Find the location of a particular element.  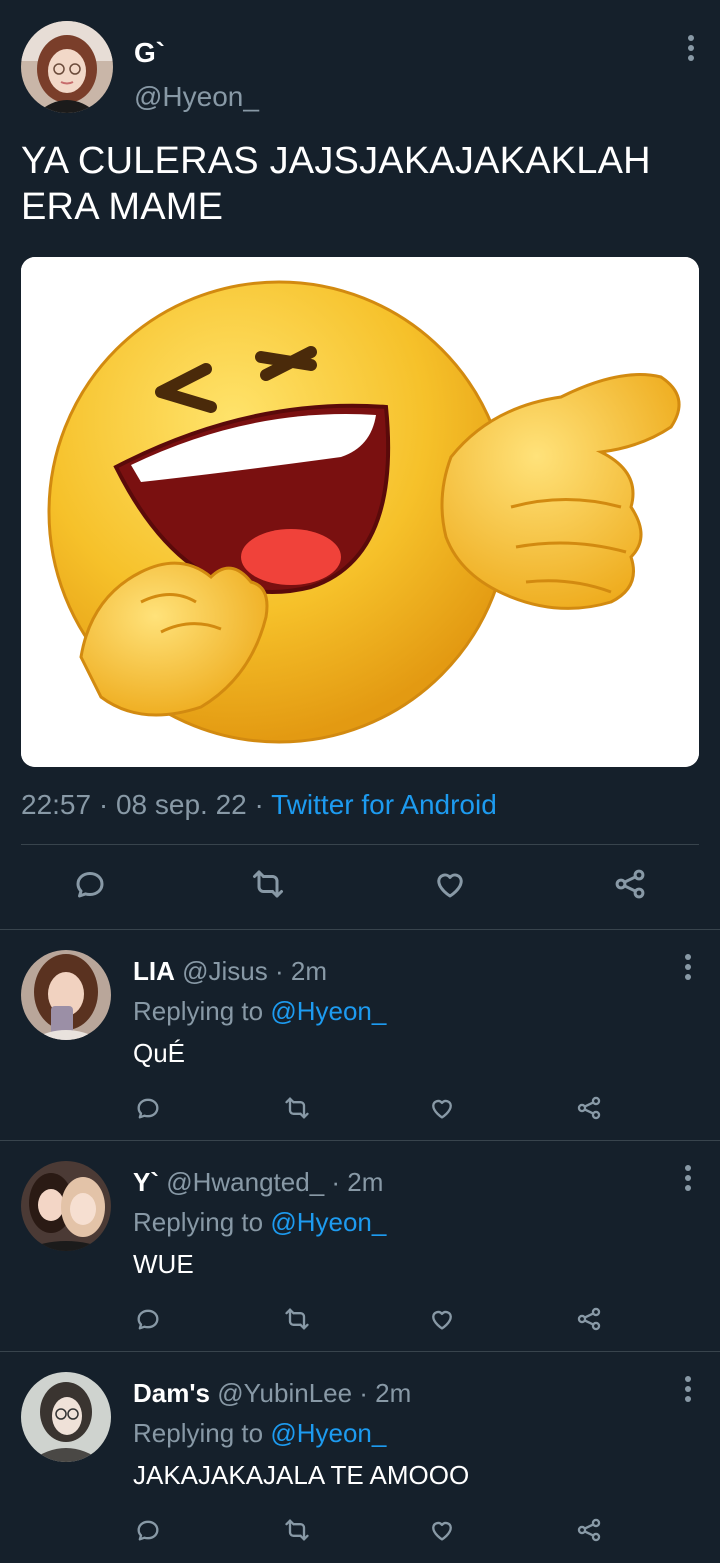

tweet-date: 08 sep. 22 is located at coordinates (181, 804).